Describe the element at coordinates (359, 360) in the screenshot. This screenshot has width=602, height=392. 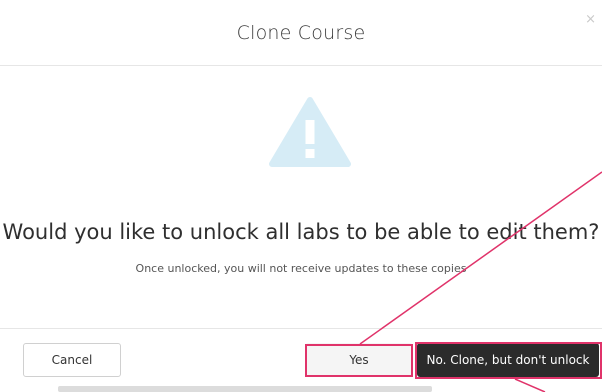
I see `yes-button: Yes` at that location.